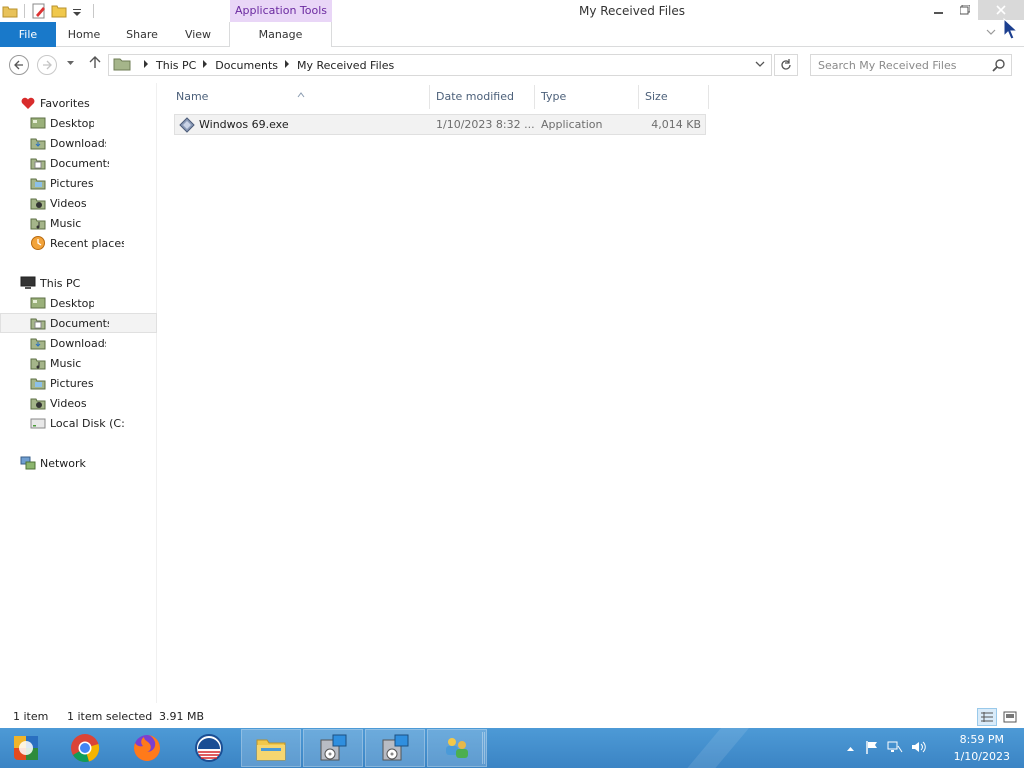 The image size is (1024, 768). What do you see at coordinates (981, 756) in the screenshot?
I see `clock-date: 1/10/2023` at bounding box center [981, 756].